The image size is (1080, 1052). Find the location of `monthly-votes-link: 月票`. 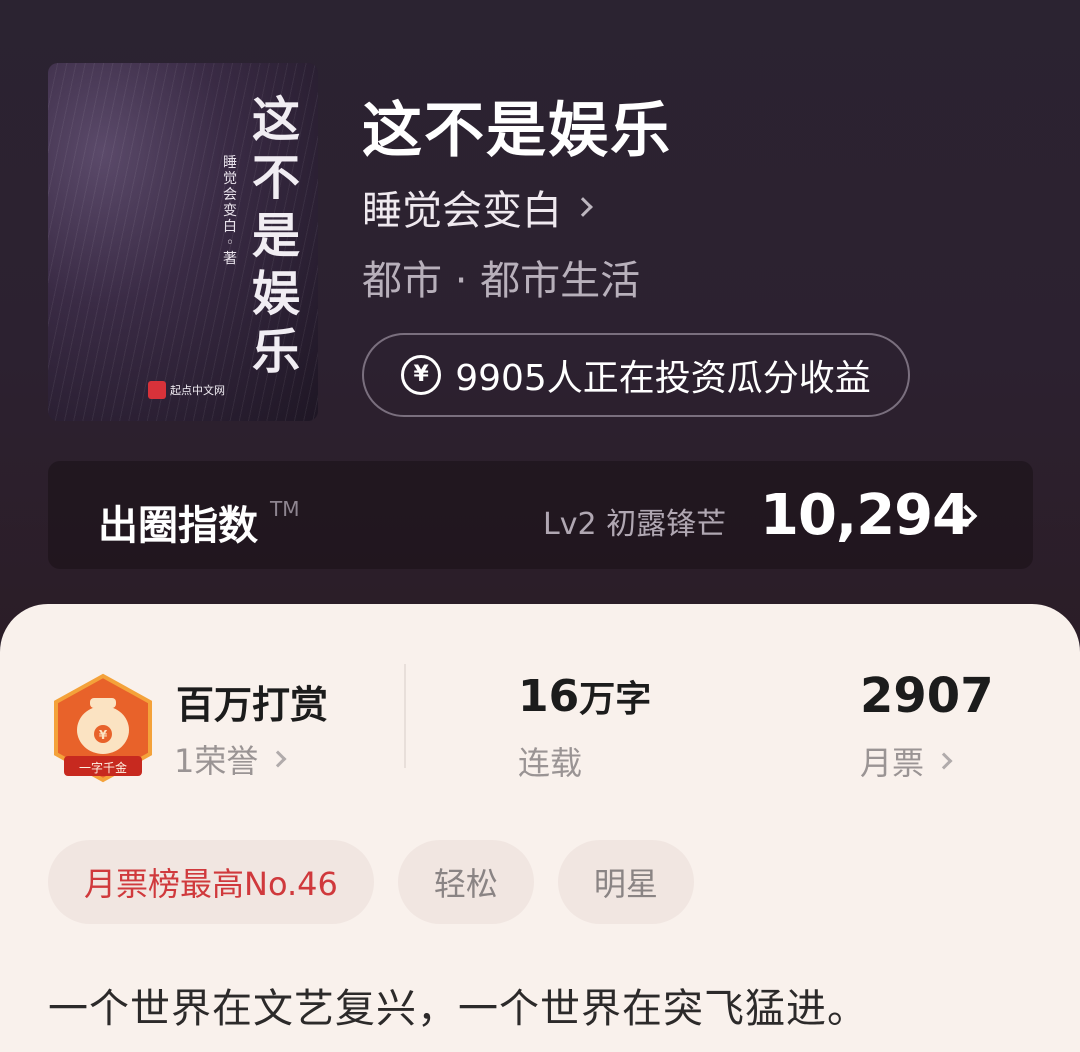

monthly-votes-link: 月票 is located at coordinates (906, 761).